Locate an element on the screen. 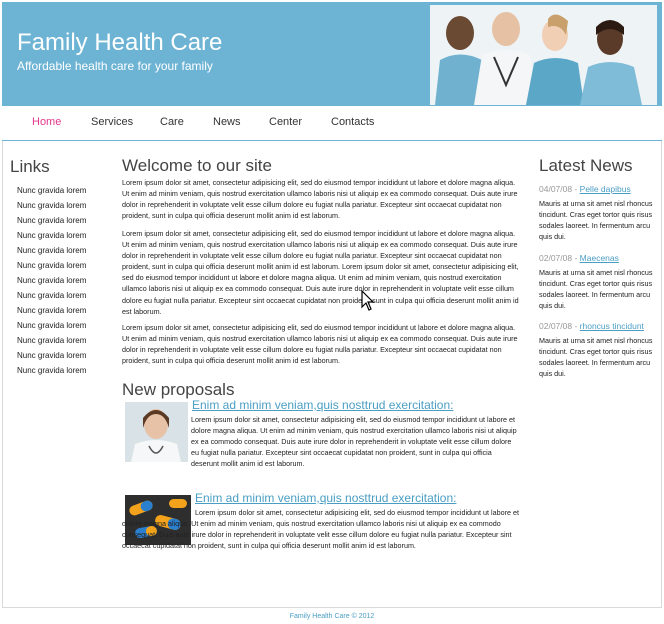  nav-care: Care is located at coordinates (172, 122).